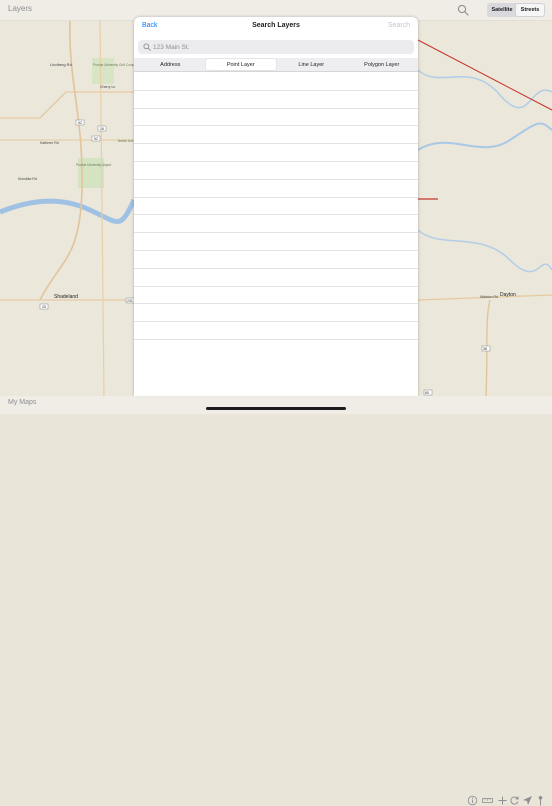 The width and height of the screenshot is (552, 806). What do you see at coordinates (150, 25) in the screenshot?
I see `back-button: Back` at bounding box center [150, 25].